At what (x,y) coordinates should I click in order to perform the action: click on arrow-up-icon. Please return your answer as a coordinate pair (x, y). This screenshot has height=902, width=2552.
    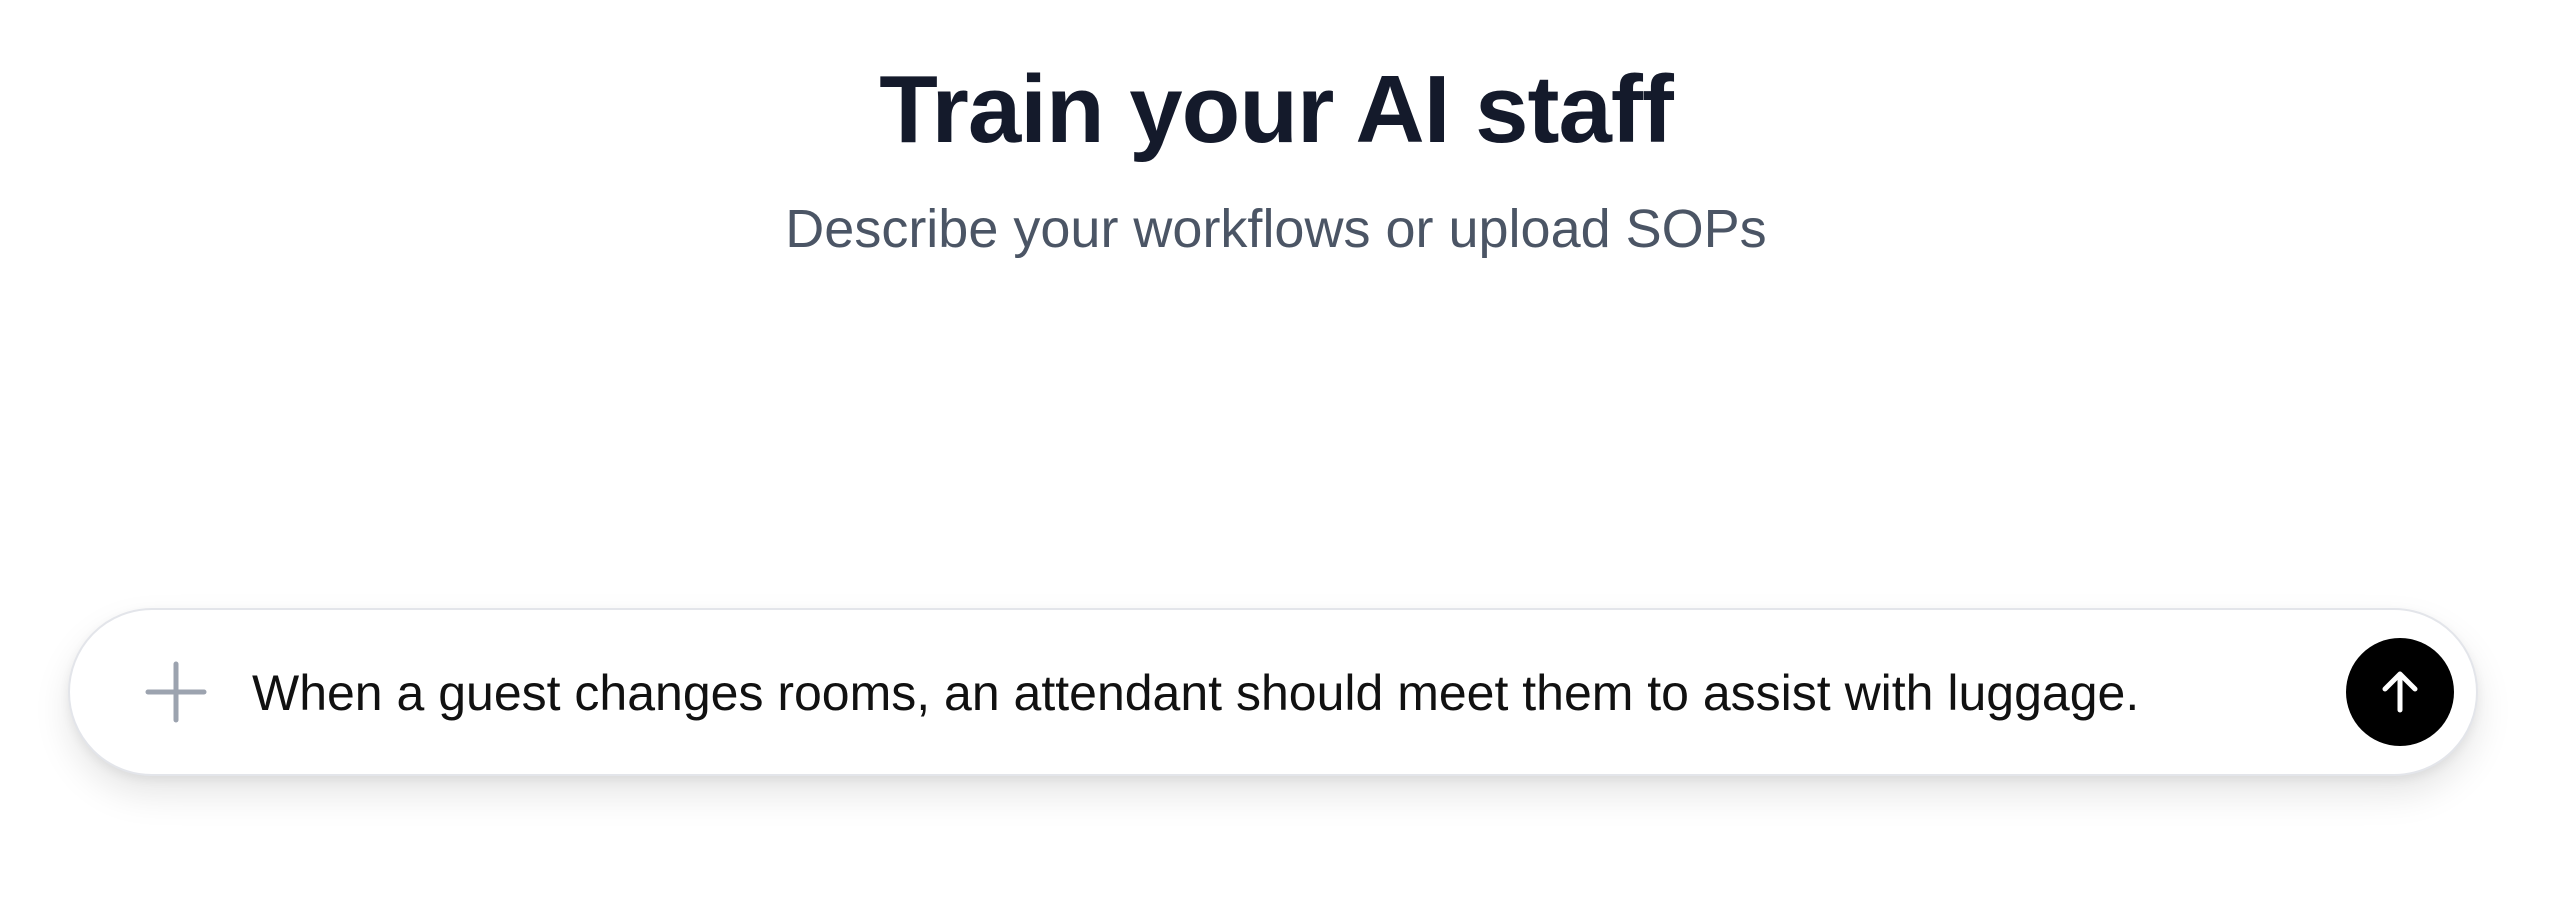
    Looking at the image, I should click on (2400, 692).